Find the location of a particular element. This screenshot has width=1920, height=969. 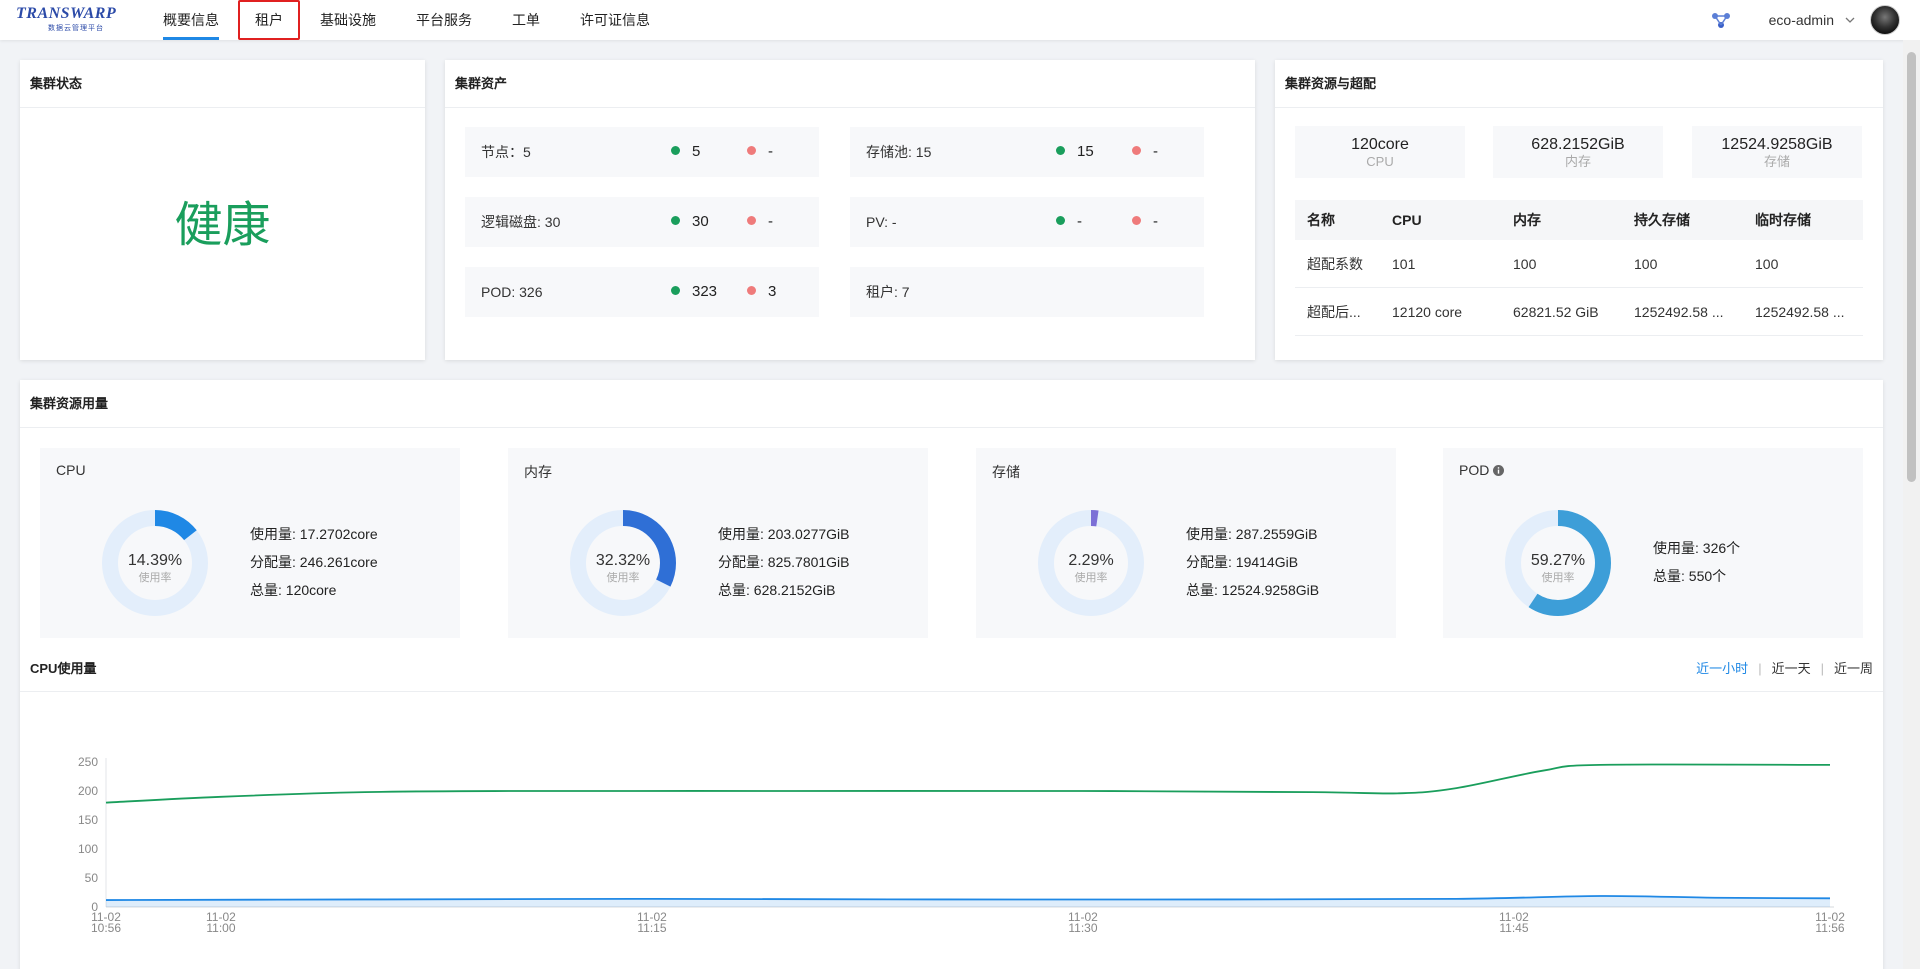

chevron-down-icon is located at coordinates (1850, 20).